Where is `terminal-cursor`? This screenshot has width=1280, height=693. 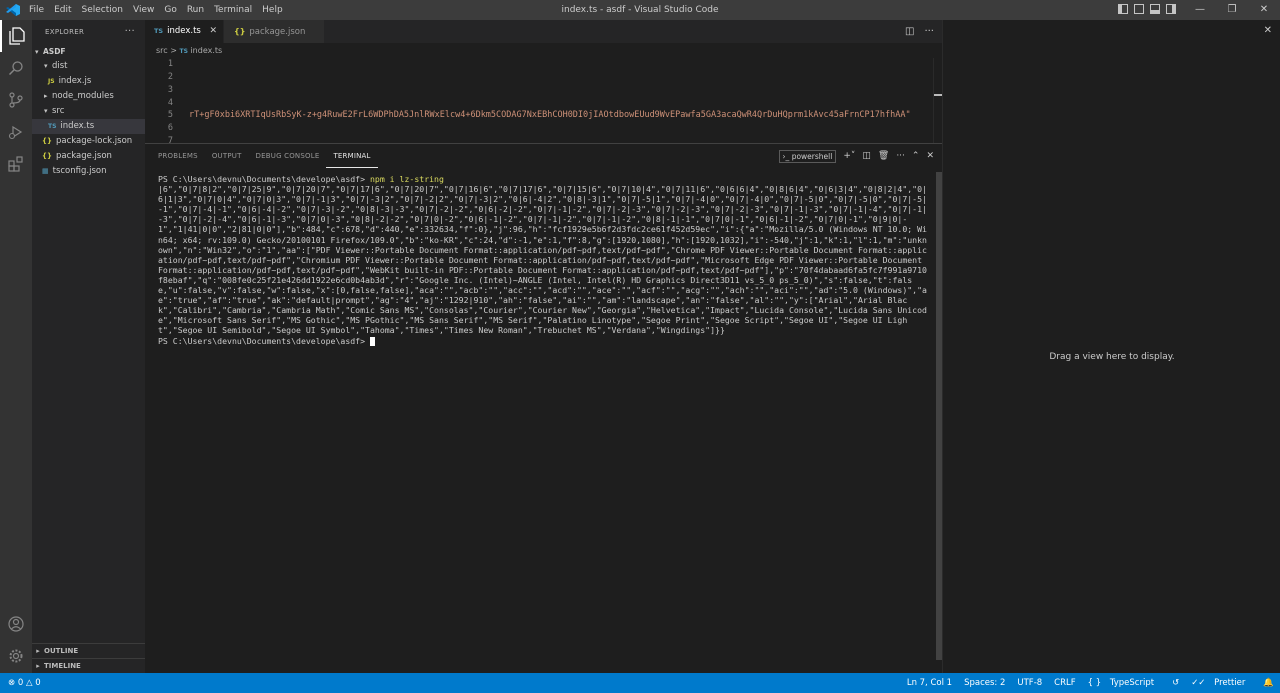 terminal-cursor is located at coordinates (372, 341).